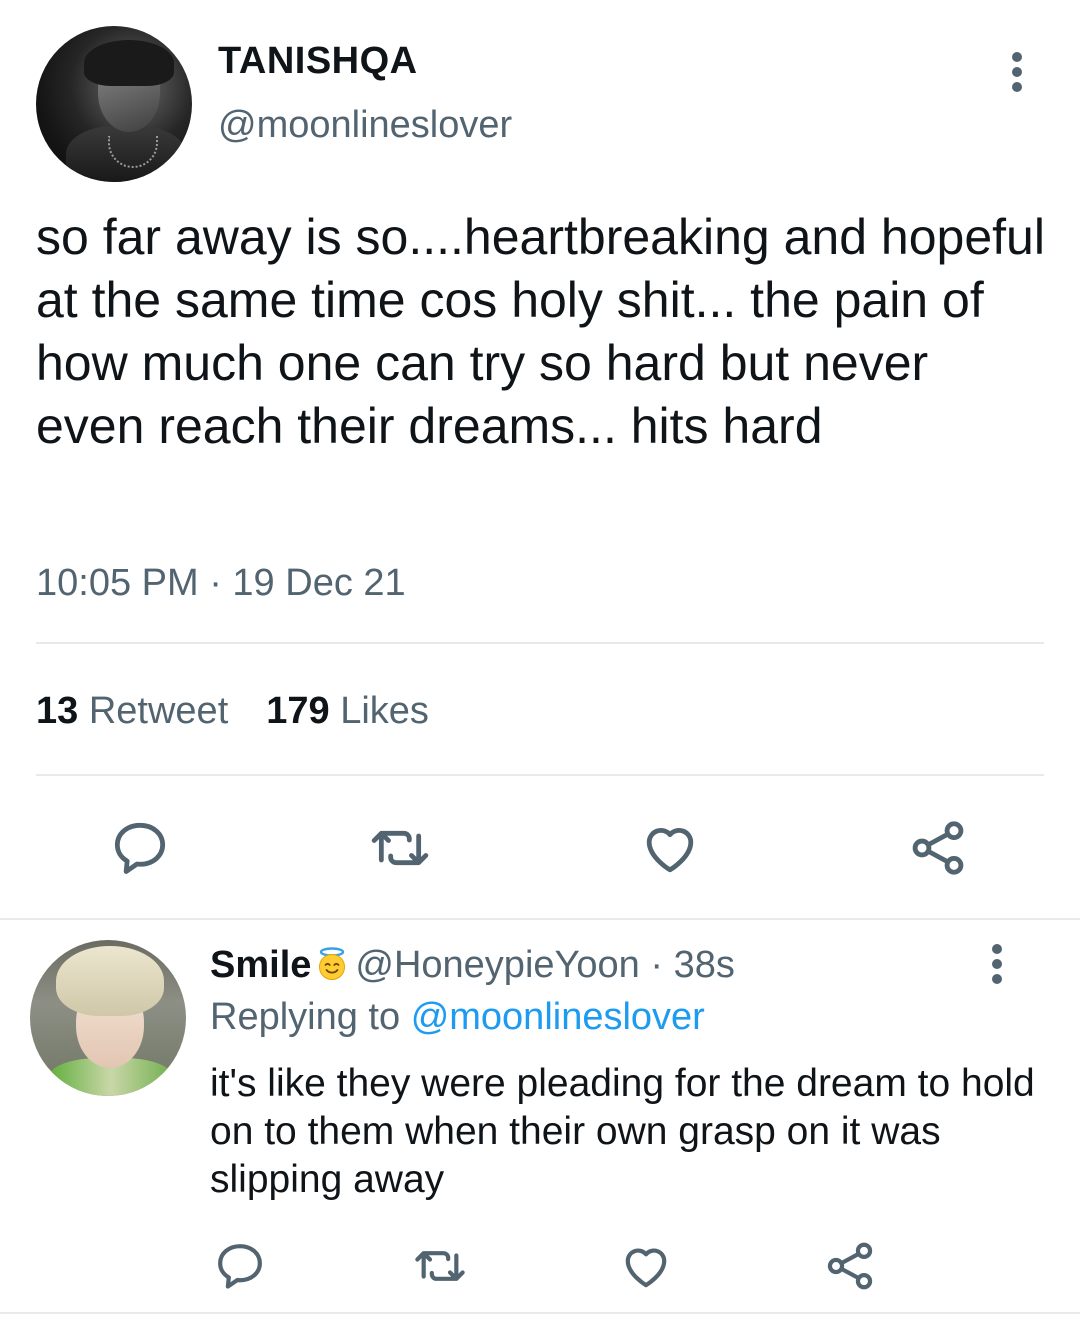  What do you see at coordinates (704, 965) in the screenshot?
I see `reply-time: 38s` at bounding box center [704, 965].